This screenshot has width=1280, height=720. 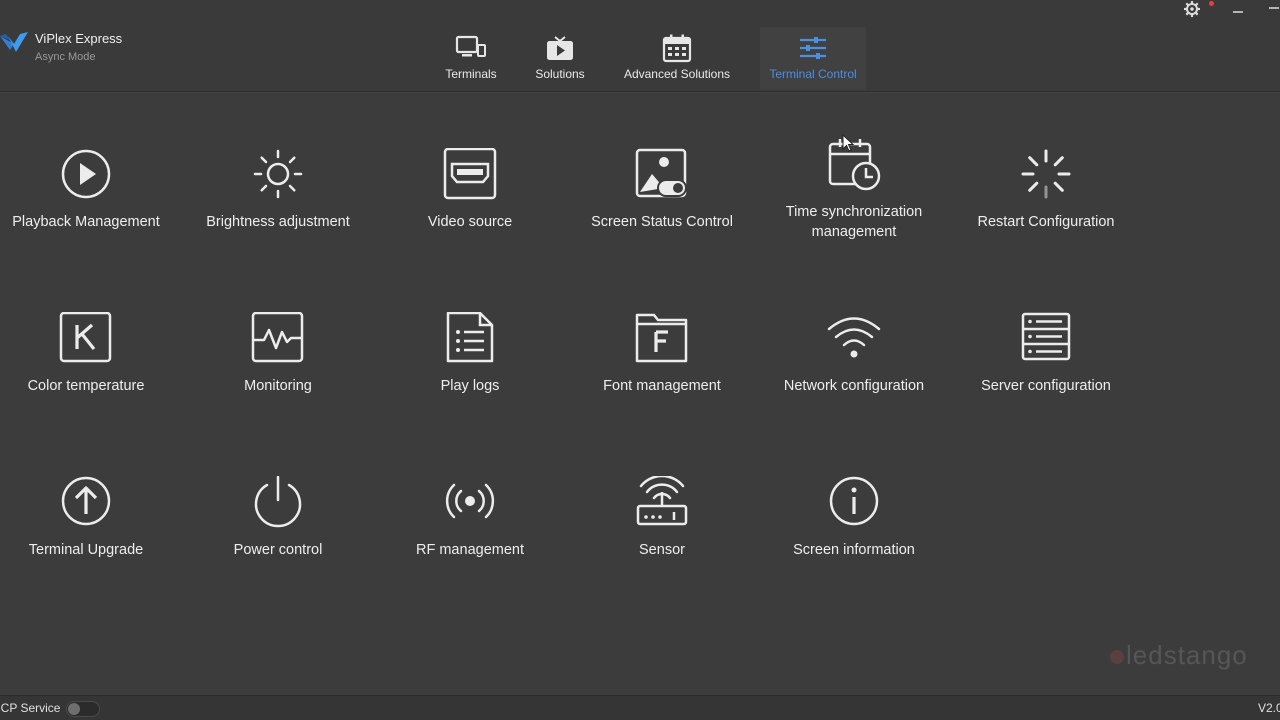 What do you see at coordinates (1274, 8) in the screenshot?
I see `maximize-icon` at bounding box center [1274, 8].